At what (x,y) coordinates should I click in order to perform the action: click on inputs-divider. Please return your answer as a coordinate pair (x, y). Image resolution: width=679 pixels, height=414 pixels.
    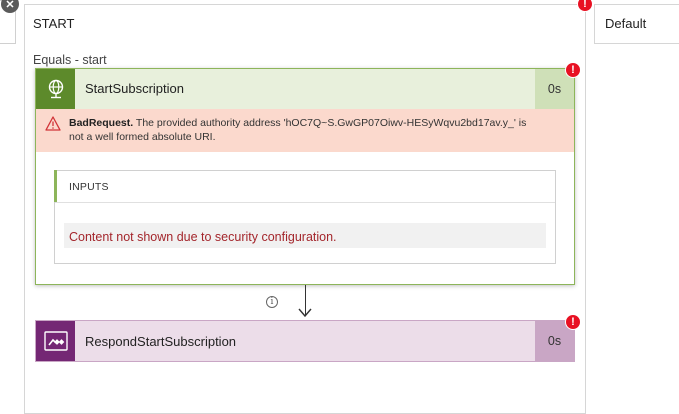
    Looking at the image, I should click on (305, 202).